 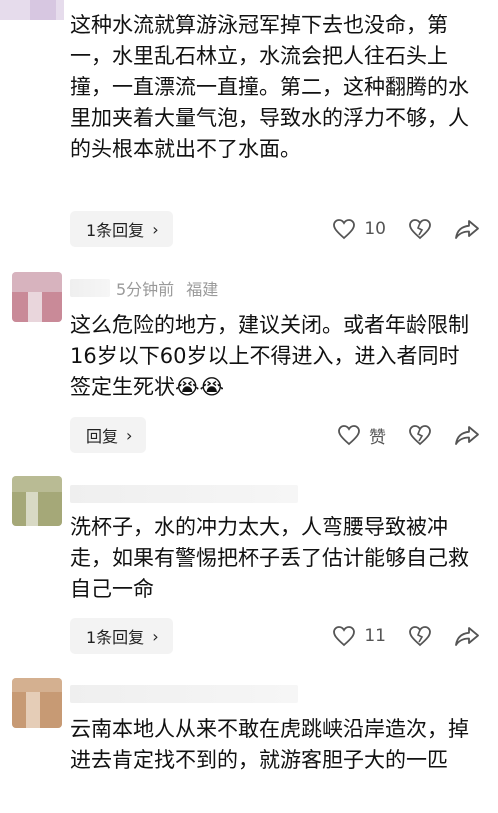 What do you see at coordinates (377, 437) in the screenshot?
I see `like-label: 赞` at bounding box center [377, 437].